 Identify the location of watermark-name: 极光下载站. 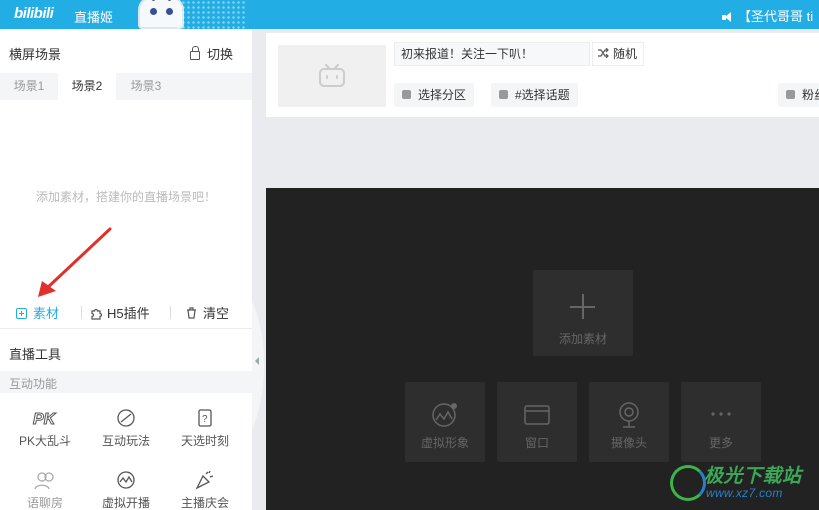
(753, 476).